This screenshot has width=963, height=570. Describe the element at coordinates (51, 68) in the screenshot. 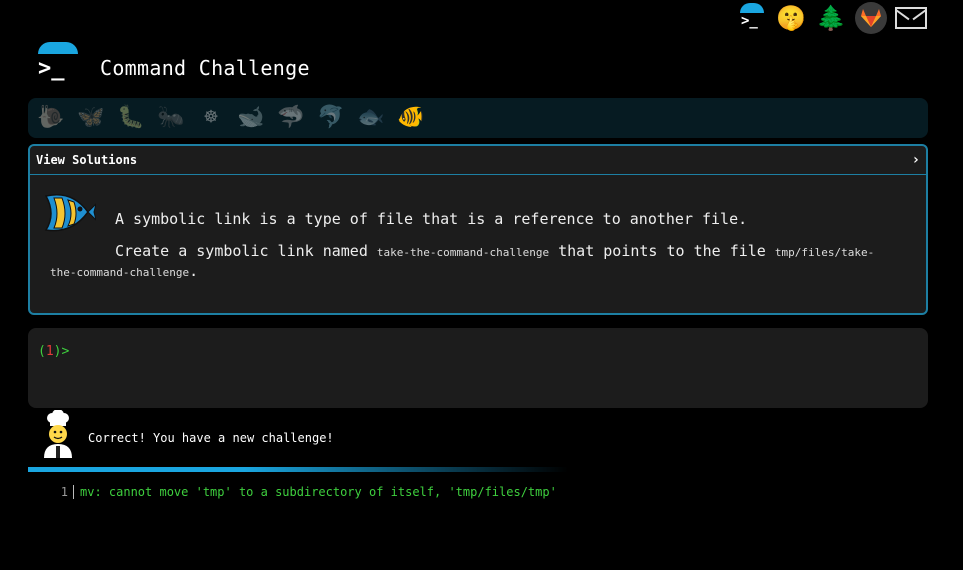

I see `terminal-prompt-icon: >_` at that location.